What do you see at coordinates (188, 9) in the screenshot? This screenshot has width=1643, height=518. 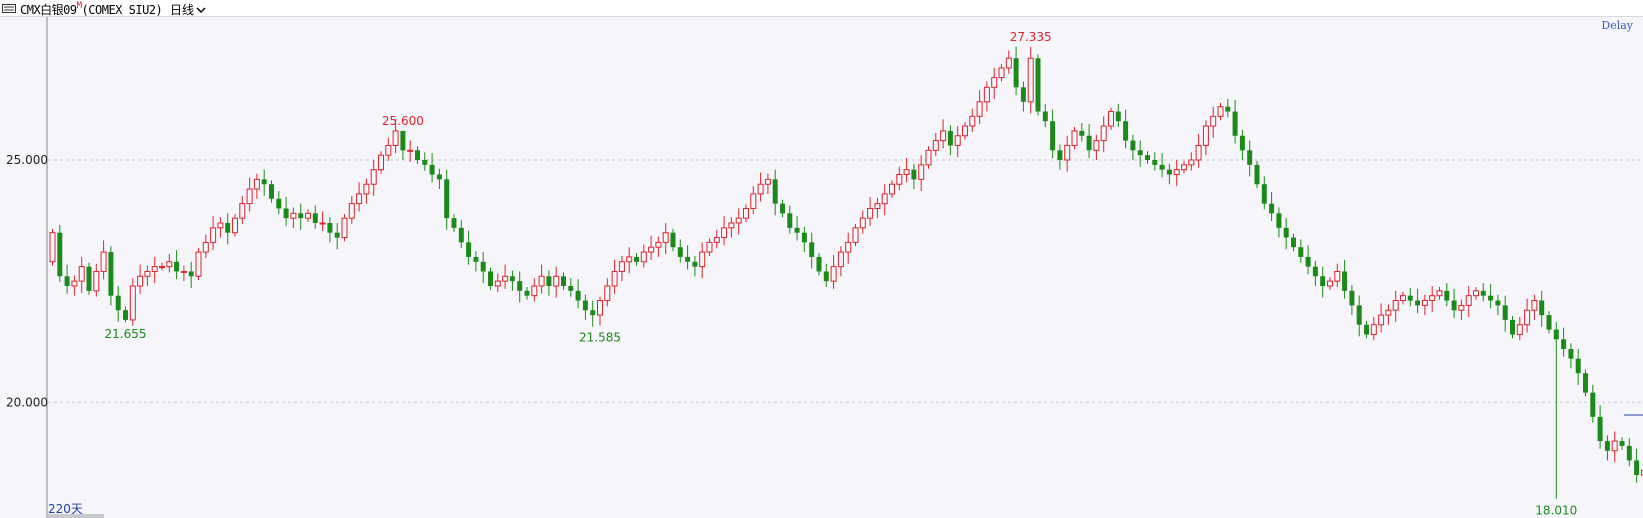 I see `period-selector: 日线` at bounding box center [188, 9].